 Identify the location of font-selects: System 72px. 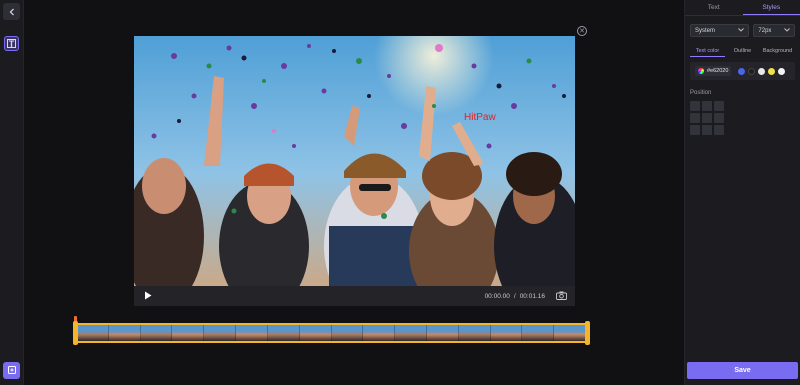
(742, 26).